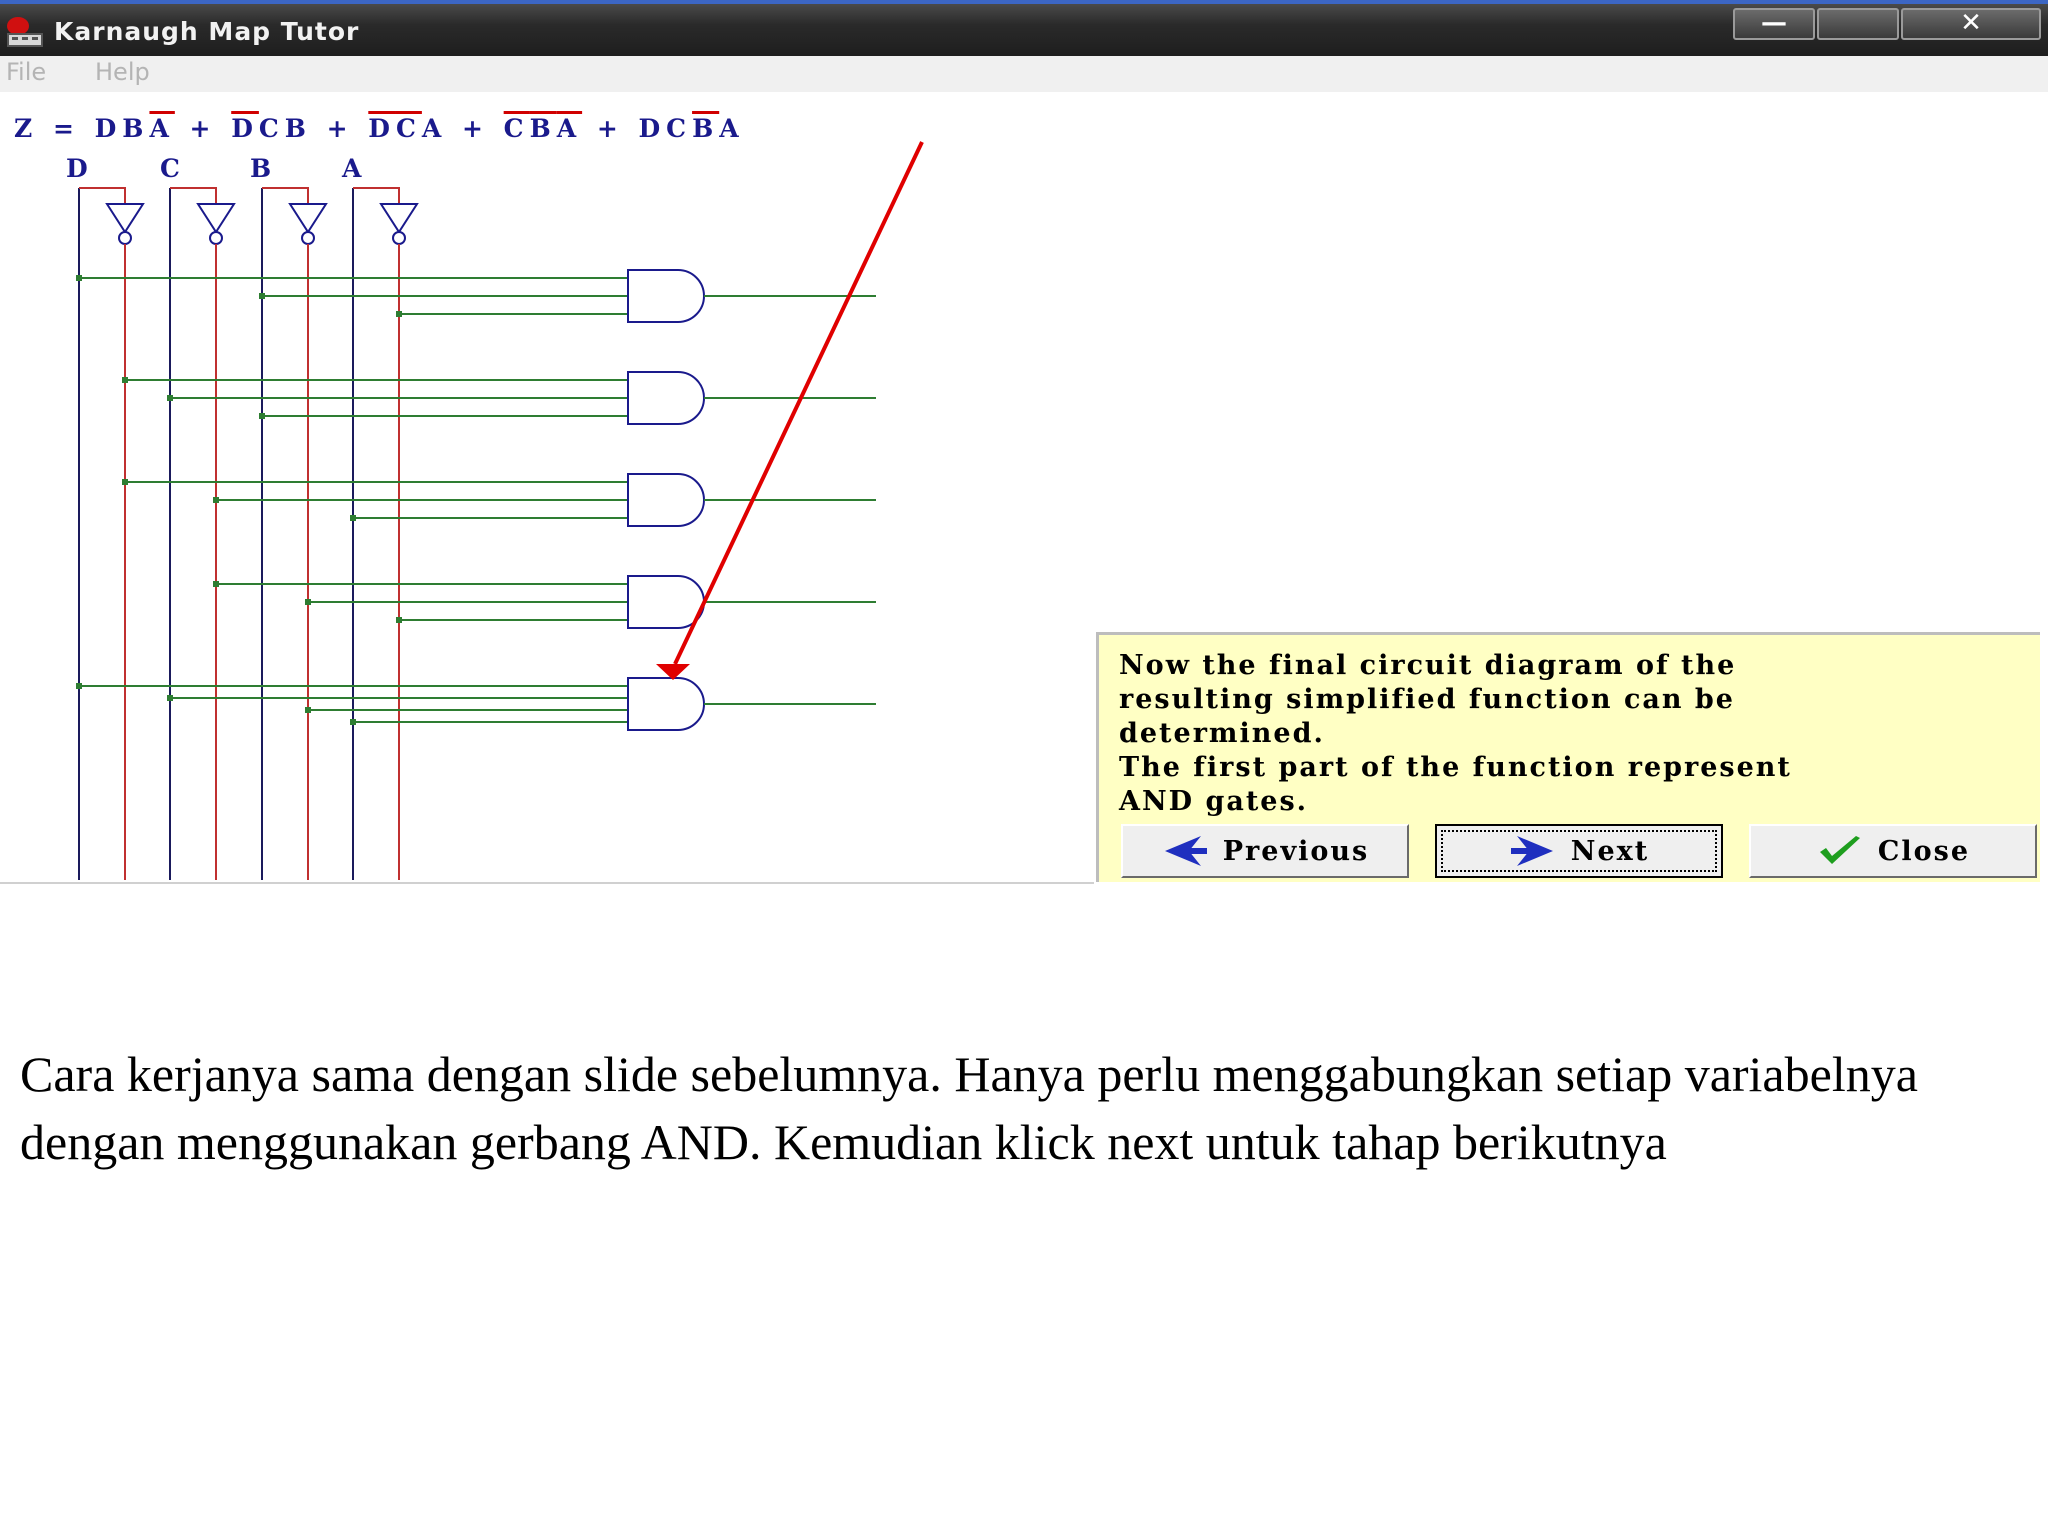 The image size is (2048, 1536). I want to click on checkmark-icon, so click(1839, 850).